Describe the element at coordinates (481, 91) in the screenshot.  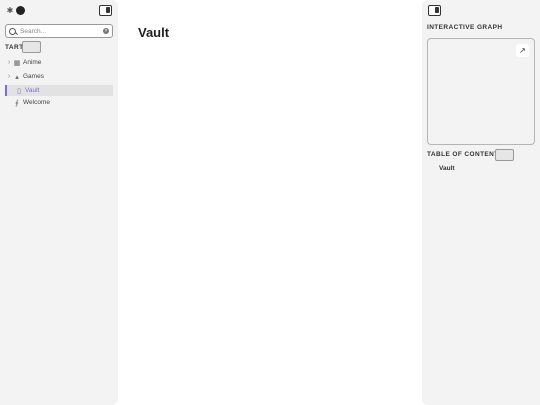
I see `interactive-graph: ↗` at that location.